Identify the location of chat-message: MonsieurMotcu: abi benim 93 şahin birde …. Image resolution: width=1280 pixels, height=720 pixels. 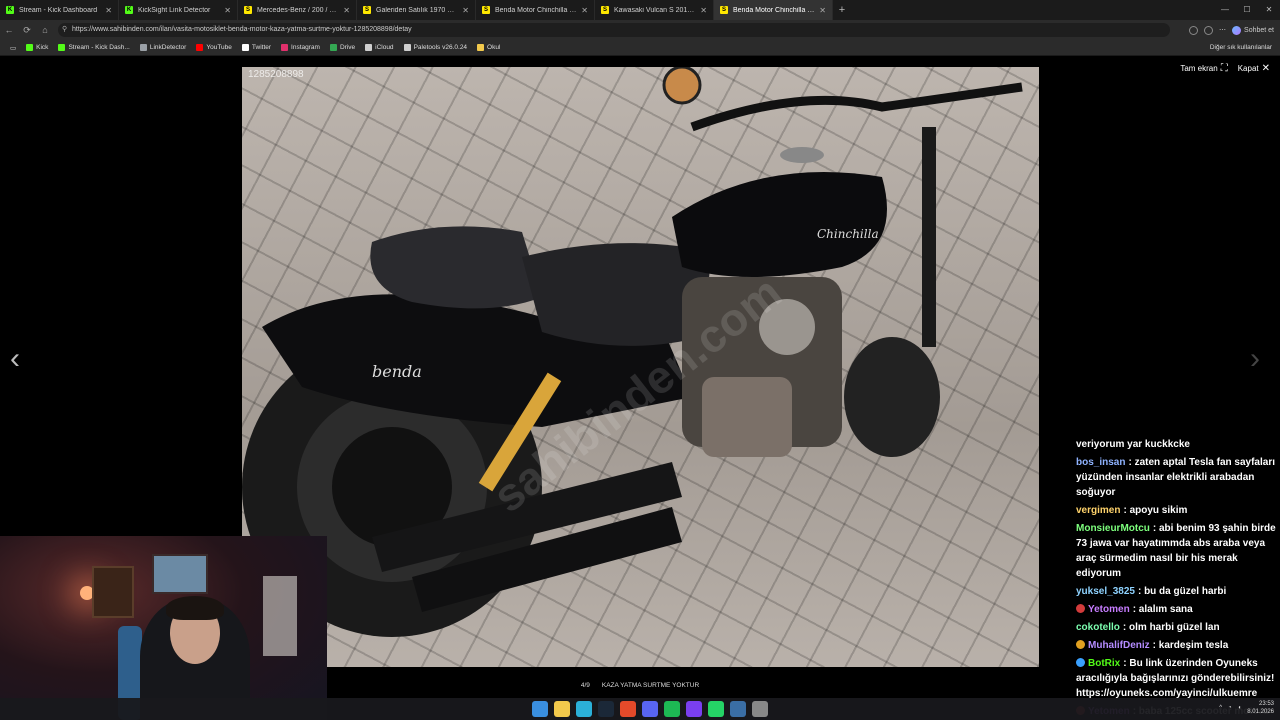
(1175, 551).